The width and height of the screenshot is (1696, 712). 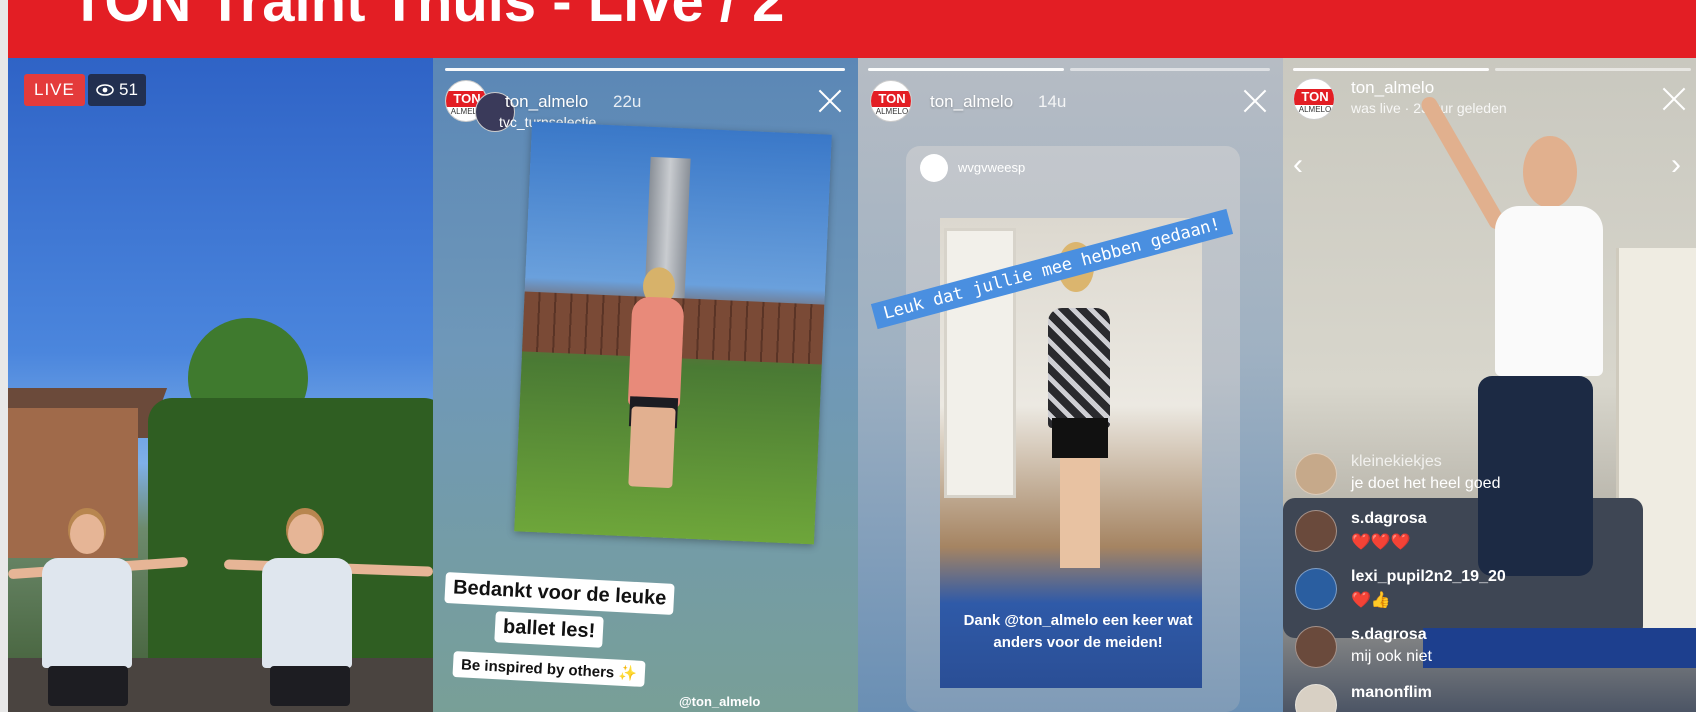 I want to click on page-title: TON Traint Thuis - Live / 2, so click(x=427, y=17).